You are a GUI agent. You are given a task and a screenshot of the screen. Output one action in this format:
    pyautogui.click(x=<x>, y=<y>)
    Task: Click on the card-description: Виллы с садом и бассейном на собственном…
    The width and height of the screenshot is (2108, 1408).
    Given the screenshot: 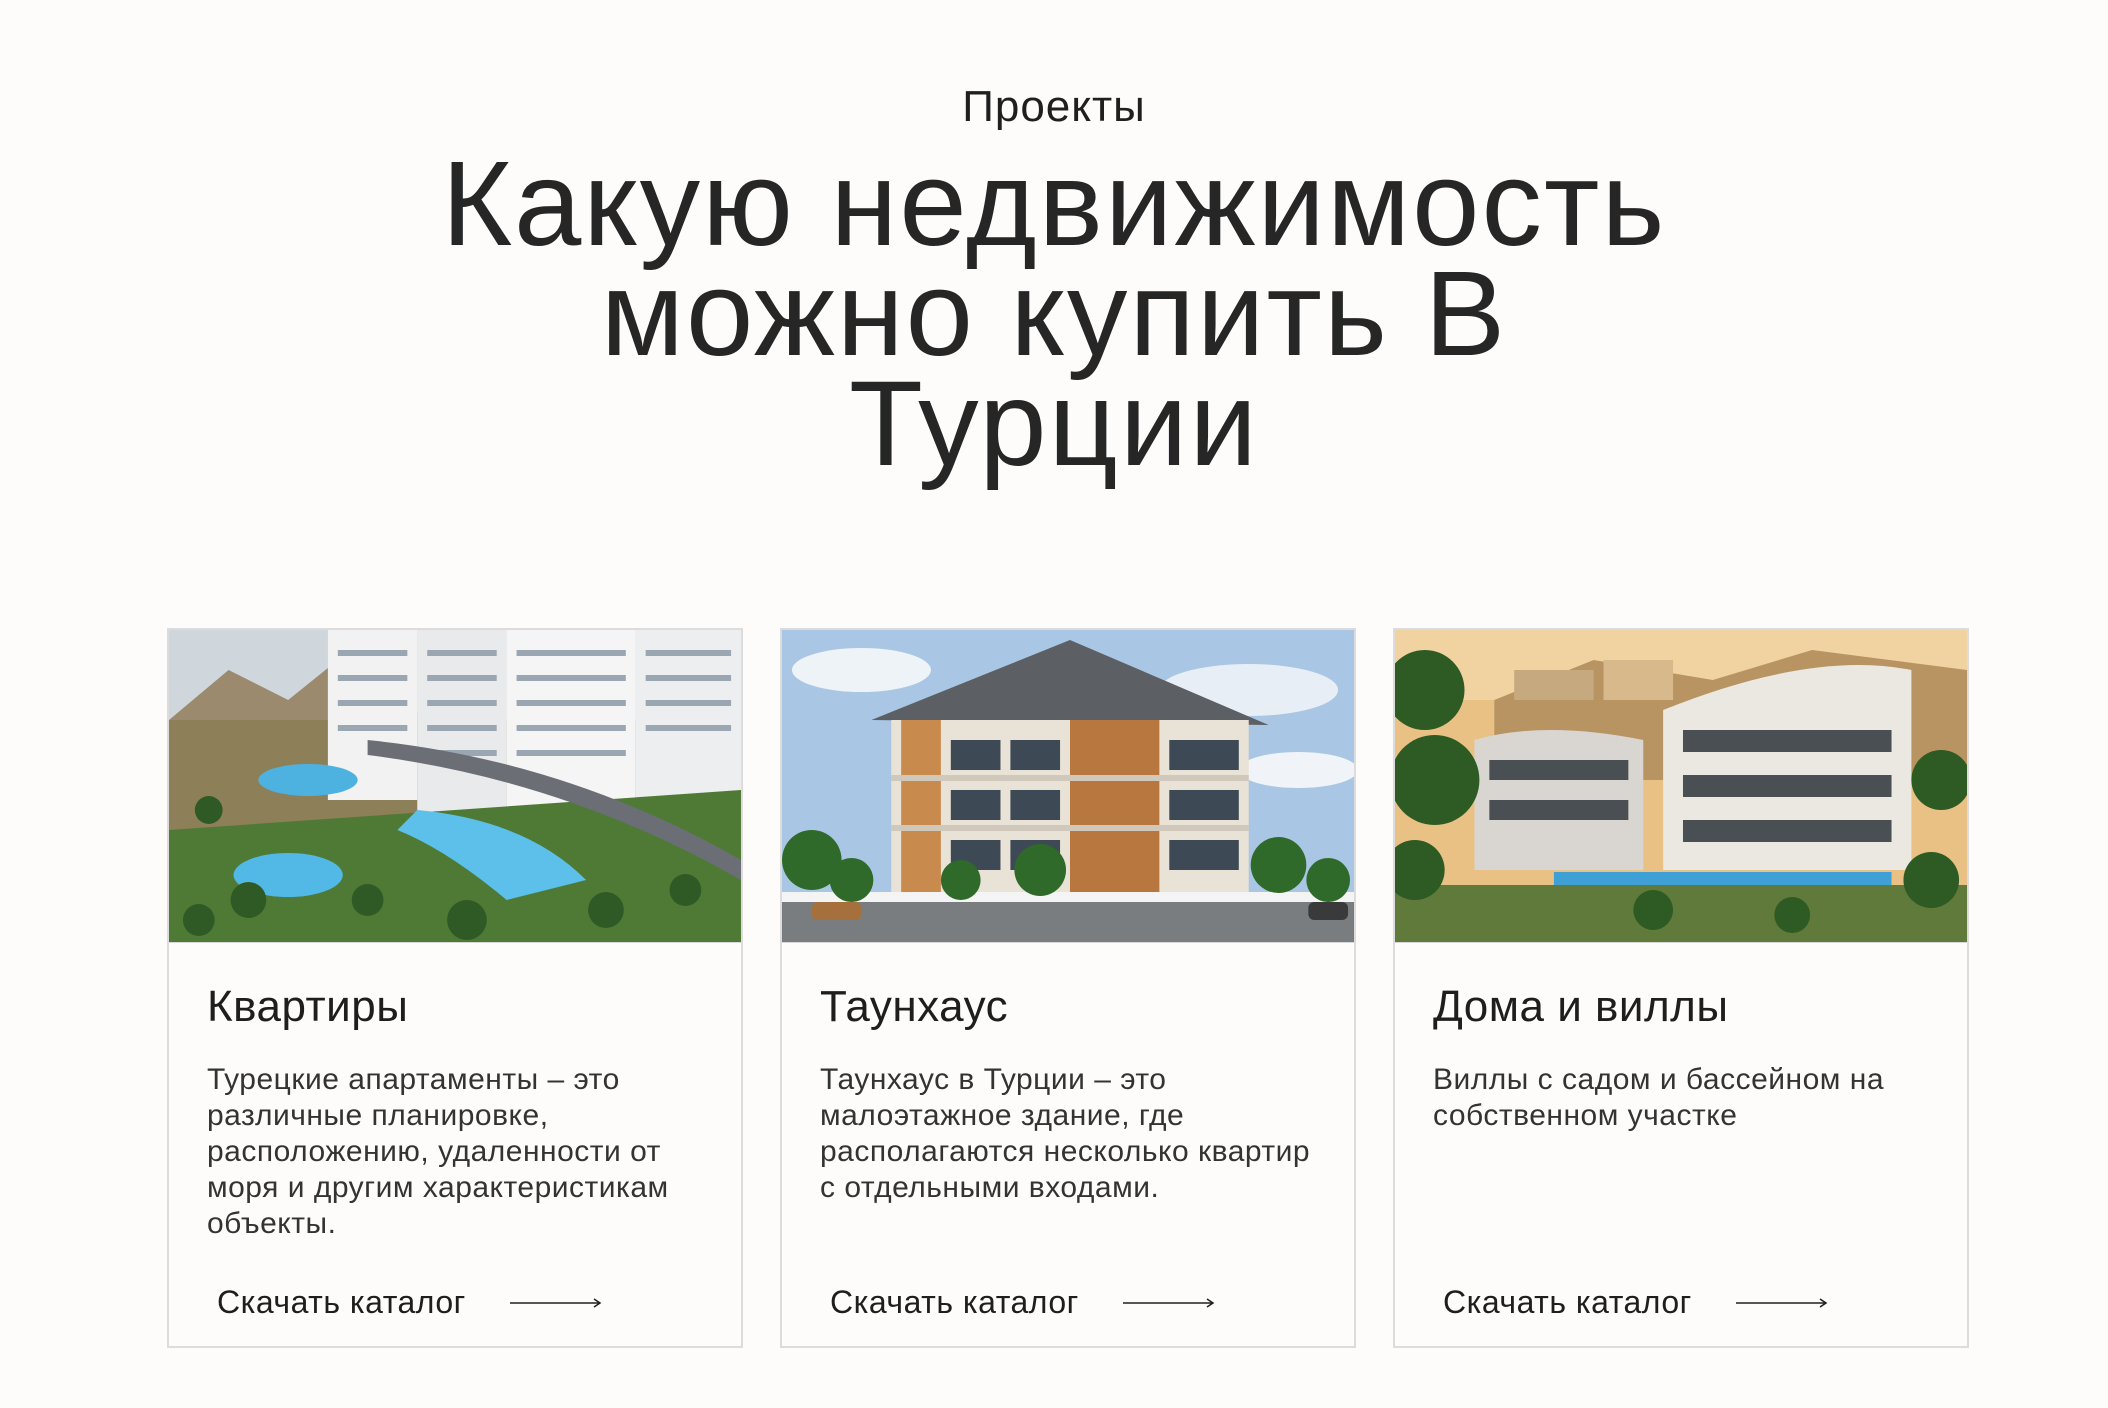 What is the action you would take?
    pyautogui.click(x=1659, y=1097)
    